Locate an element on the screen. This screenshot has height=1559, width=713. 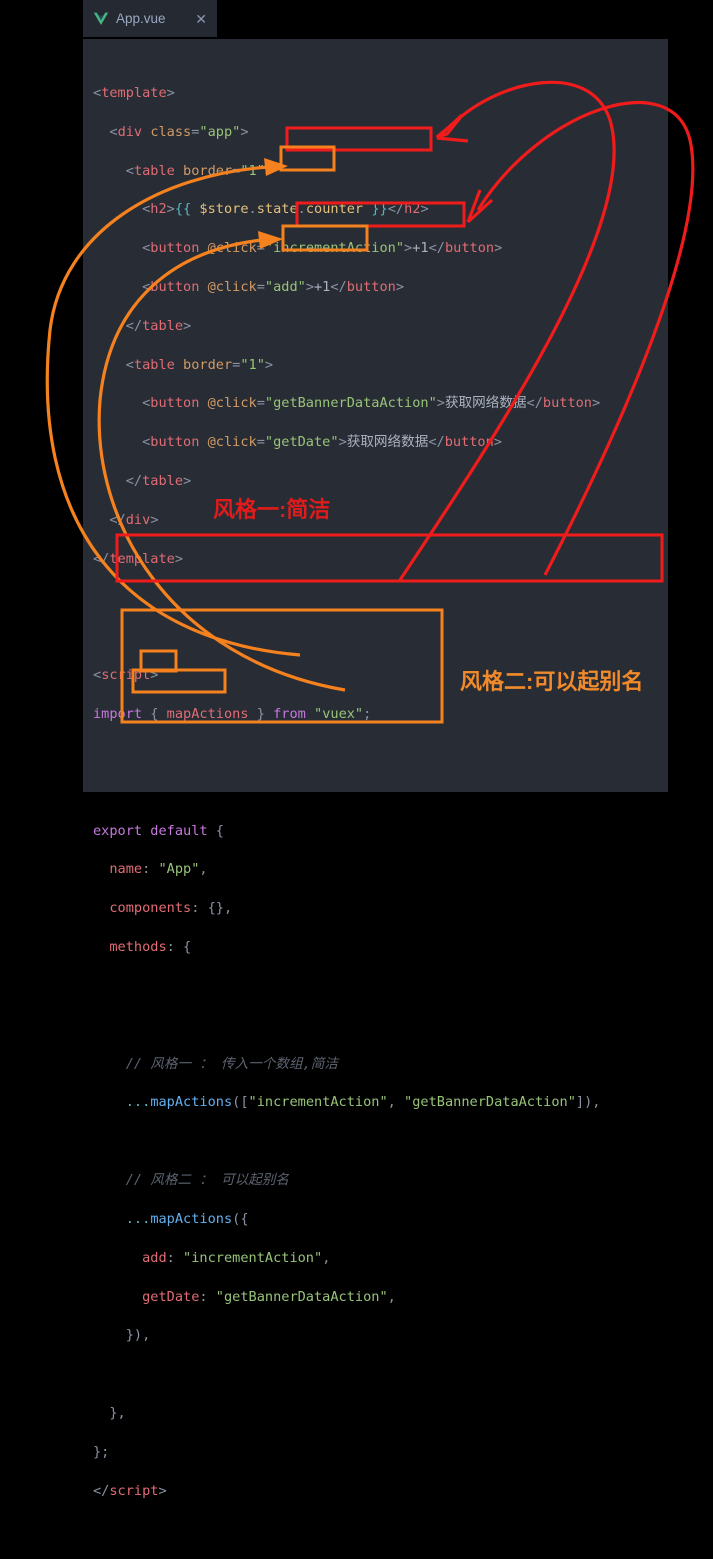
code-line: </script> is located at coordinates (130, 1490).